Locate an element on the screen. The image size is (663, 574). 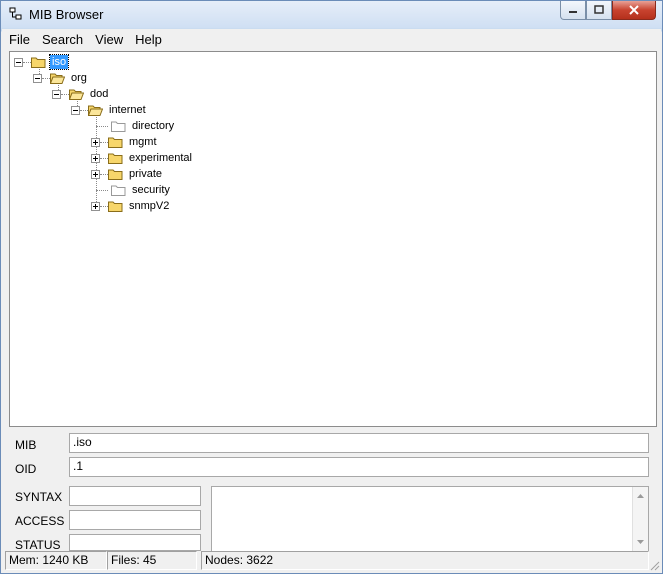
menu-search: Search is located at coordinates (62, 39).